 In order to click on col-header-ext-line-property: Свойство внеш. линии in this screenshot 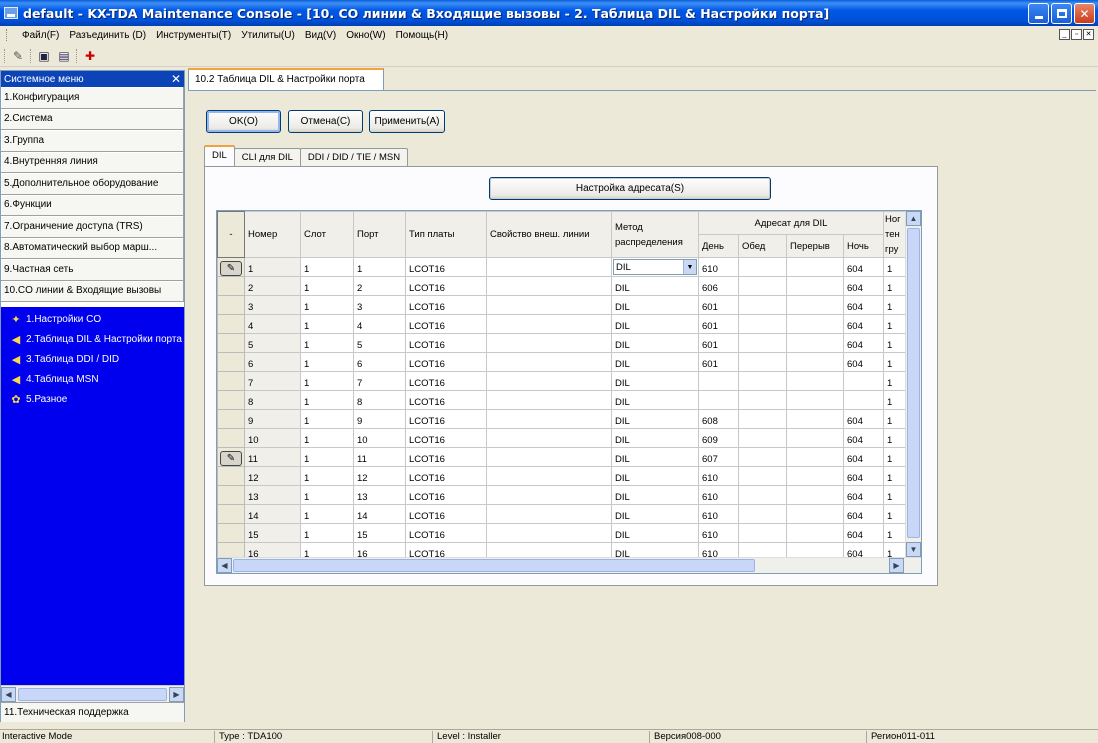, I will do `click(549, 234)`.